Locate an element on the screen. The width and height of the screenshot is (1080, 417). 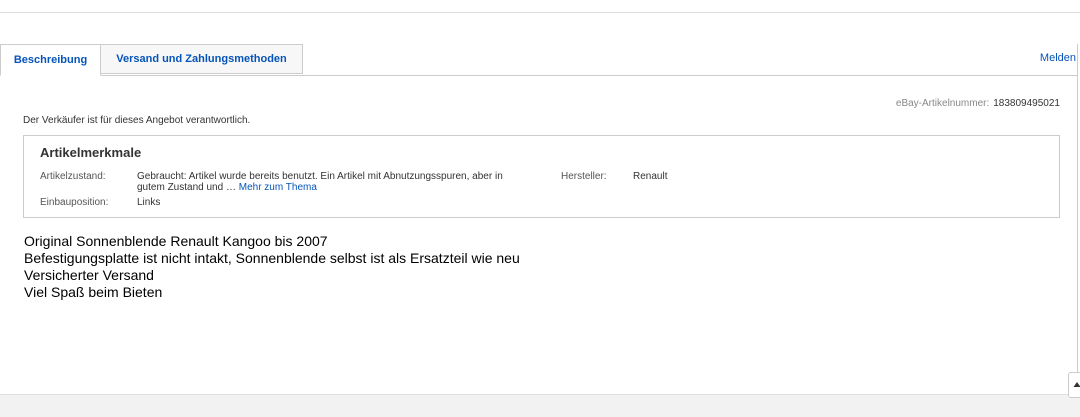
item-number-value: 183809495021 is located at coordinates (1026, 103).